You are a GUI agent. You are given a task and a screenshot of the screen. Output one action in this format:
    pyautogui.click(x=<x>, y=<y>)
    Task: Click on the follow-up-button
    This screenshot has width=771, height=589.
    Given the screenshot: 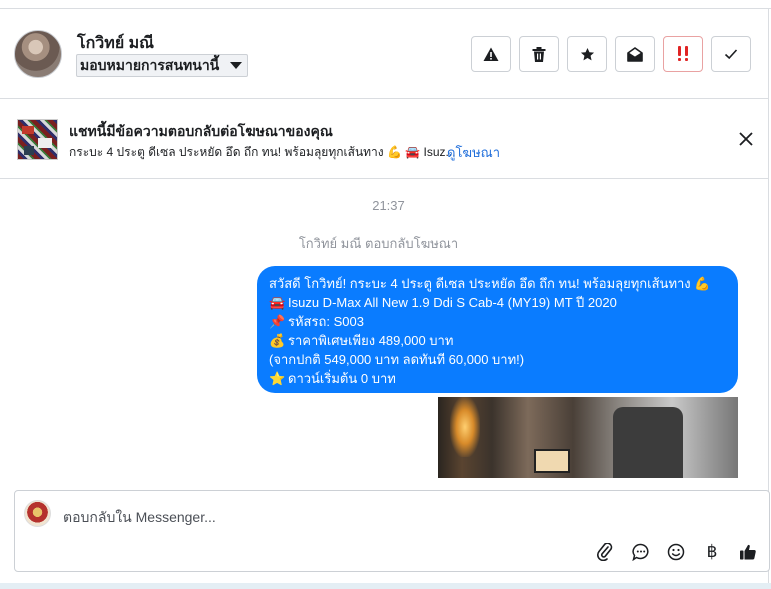 What is the action you would take?
    pyautogui.click(x=683, y=54)
    